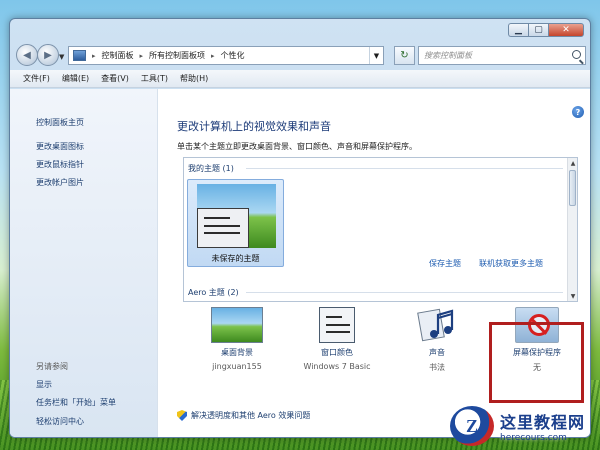  I want to click on fix-aero-link: 解决透明度和其他 Aero 效果问题, so click(243, 415).